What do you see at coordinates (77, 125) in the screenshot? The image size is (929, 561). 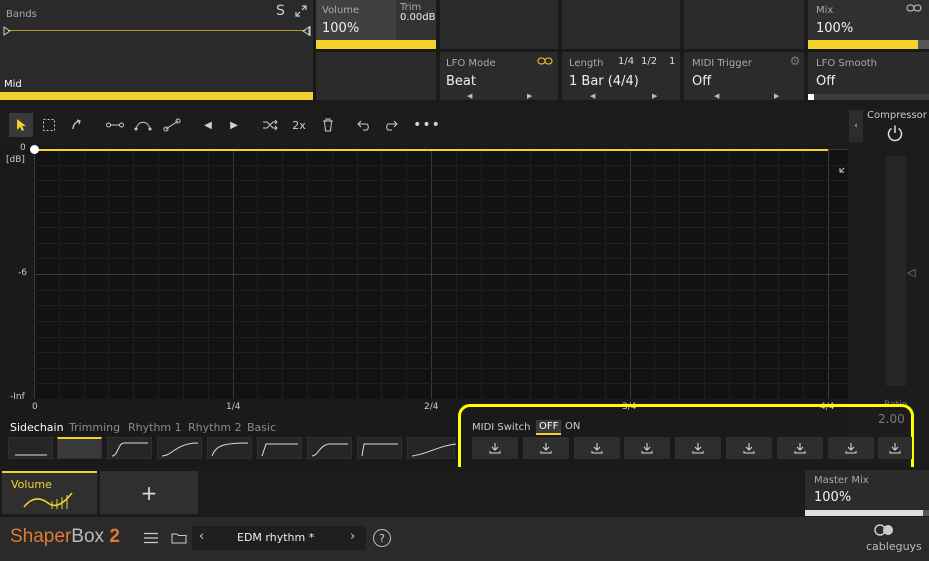 I see `draw-tool-button` at bounding box center [77, 125].